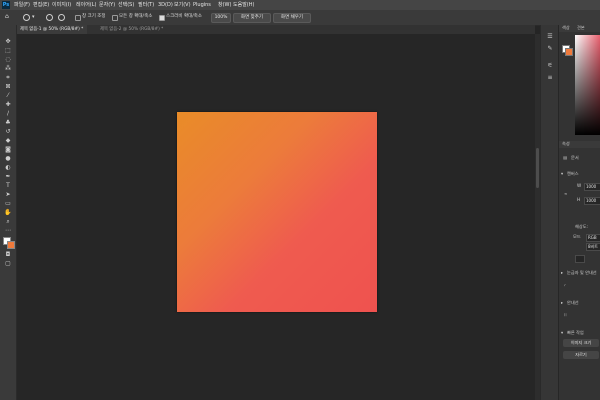  I want to click on menu-select: 선택(S), so click(126, 5).